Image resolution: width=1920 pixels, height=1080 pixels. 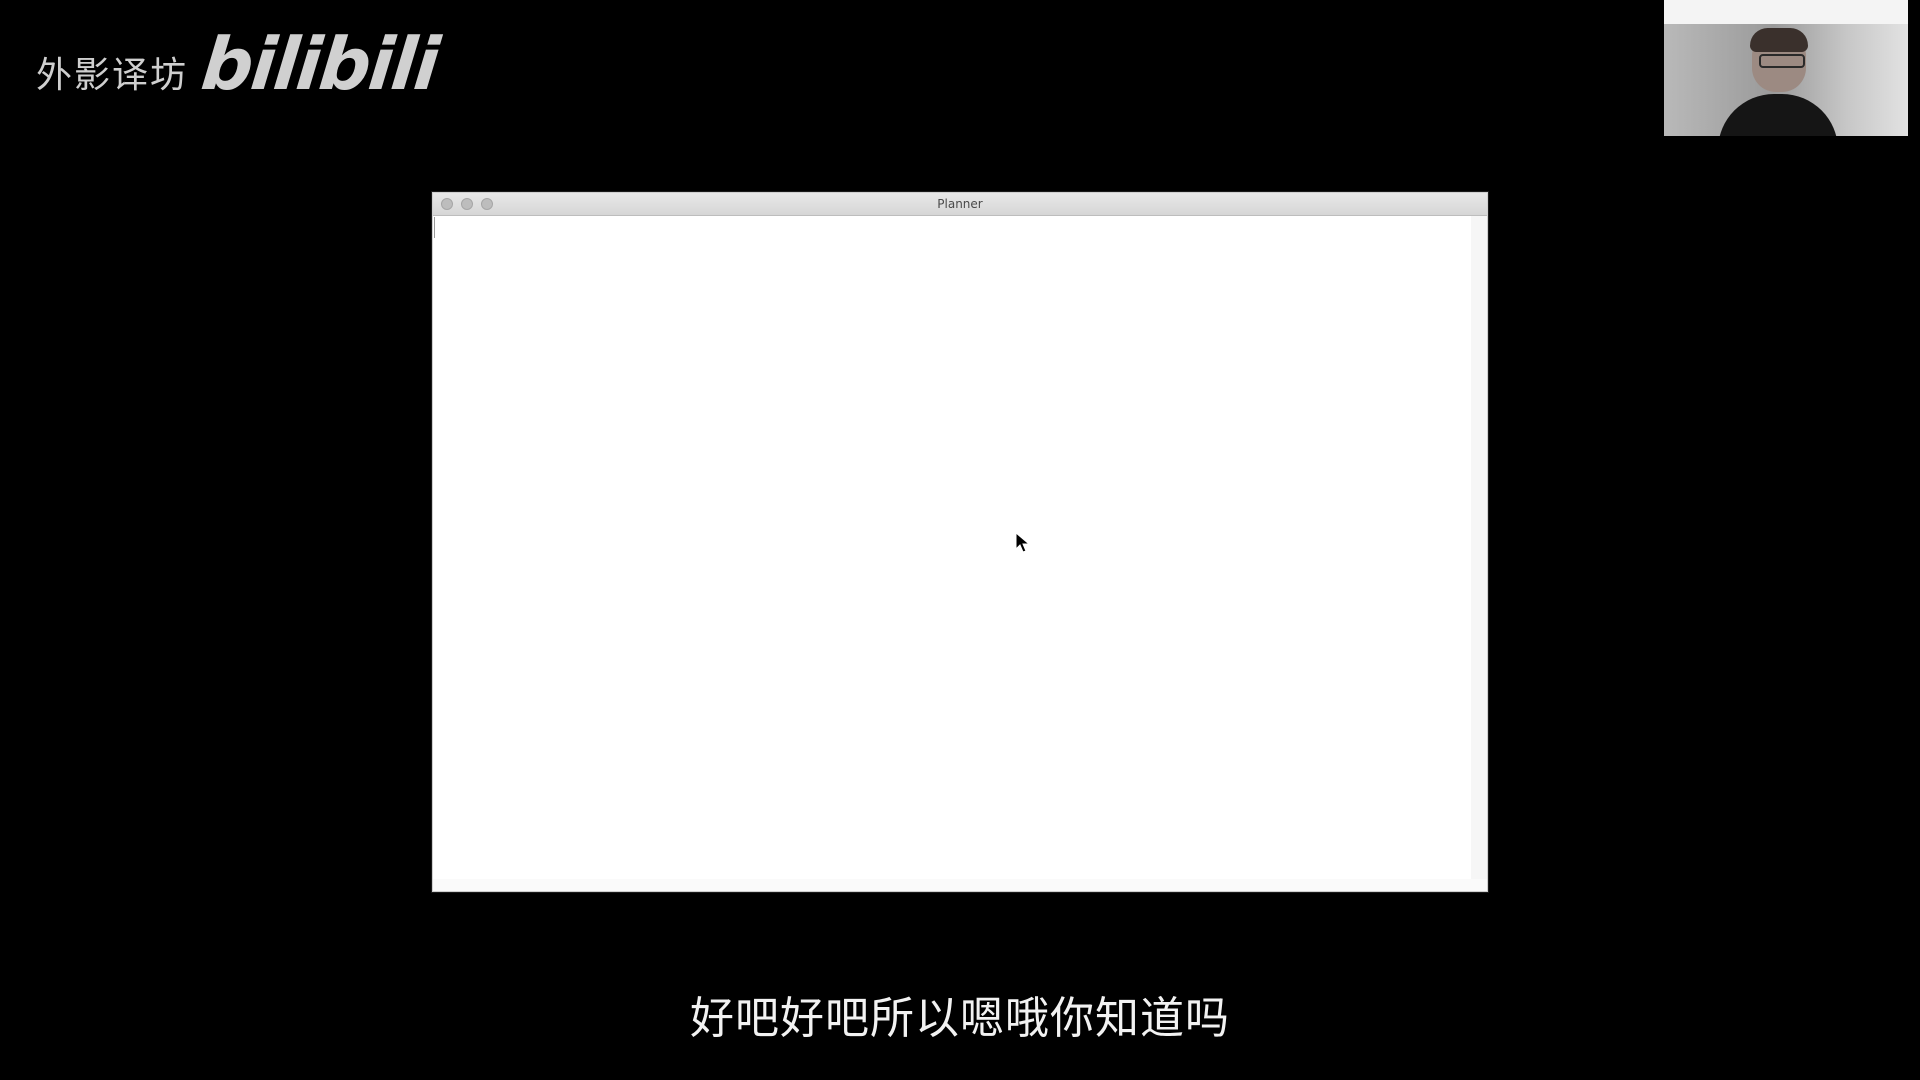 I want to click on presenter-hair, so click(x=1779, y=40).